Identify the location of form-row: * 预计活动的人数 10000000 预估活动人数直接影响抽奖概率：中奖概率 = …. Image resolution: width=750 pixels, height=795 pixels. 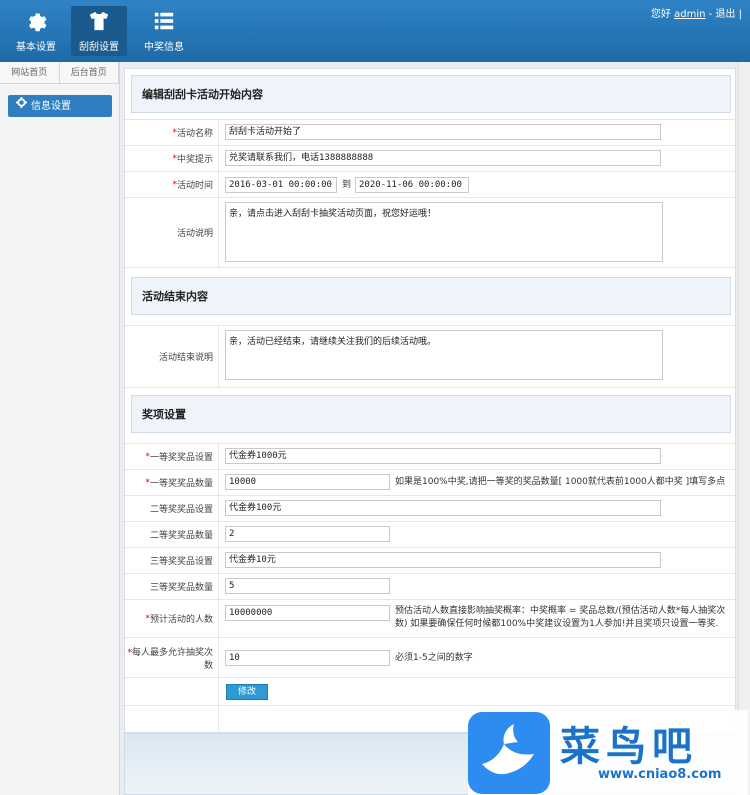
(430, 618).